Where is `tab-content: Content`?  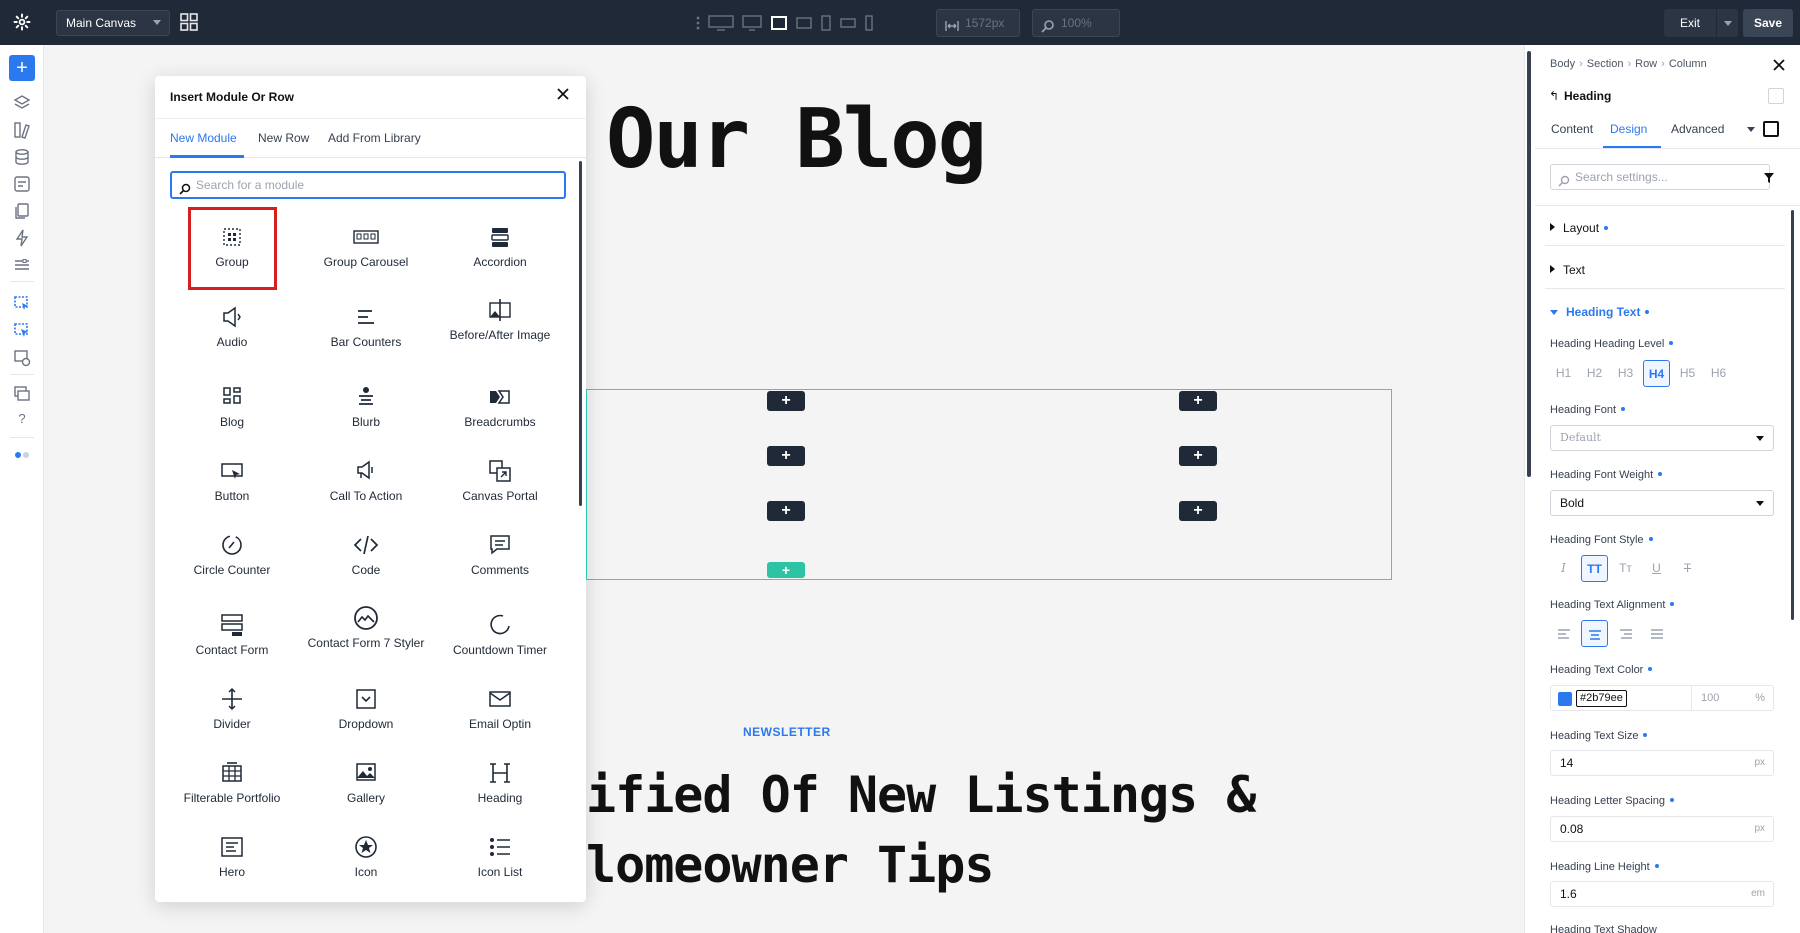
tab-content: Content is located at coordinates (1572, 129).